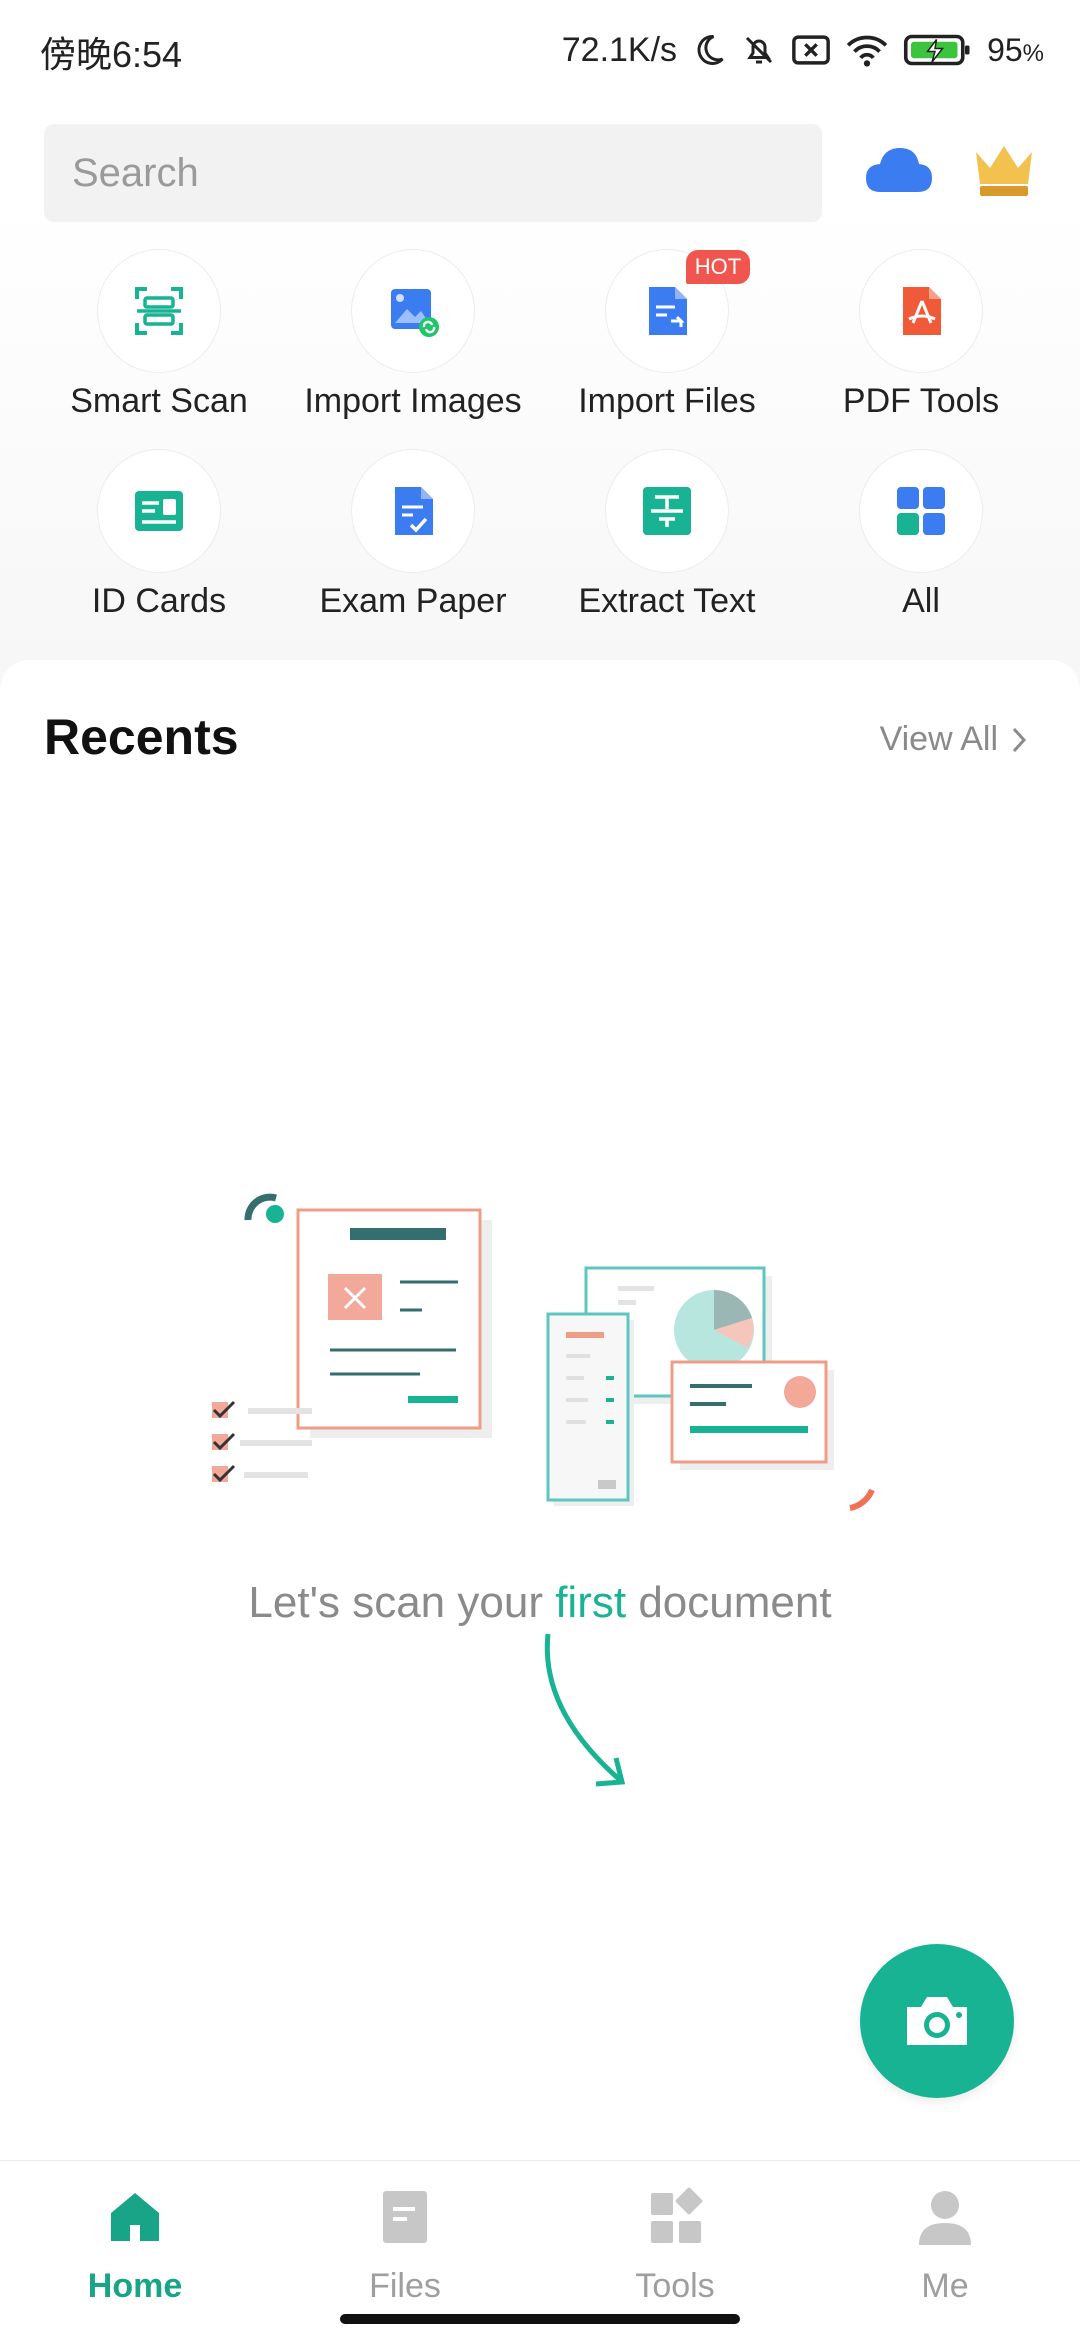 The image size is (1080, 2340). What do you see at coordinates (938, 739) in the screenshot?
I see `view-all-label: View All` at bounding box center [938, 739].